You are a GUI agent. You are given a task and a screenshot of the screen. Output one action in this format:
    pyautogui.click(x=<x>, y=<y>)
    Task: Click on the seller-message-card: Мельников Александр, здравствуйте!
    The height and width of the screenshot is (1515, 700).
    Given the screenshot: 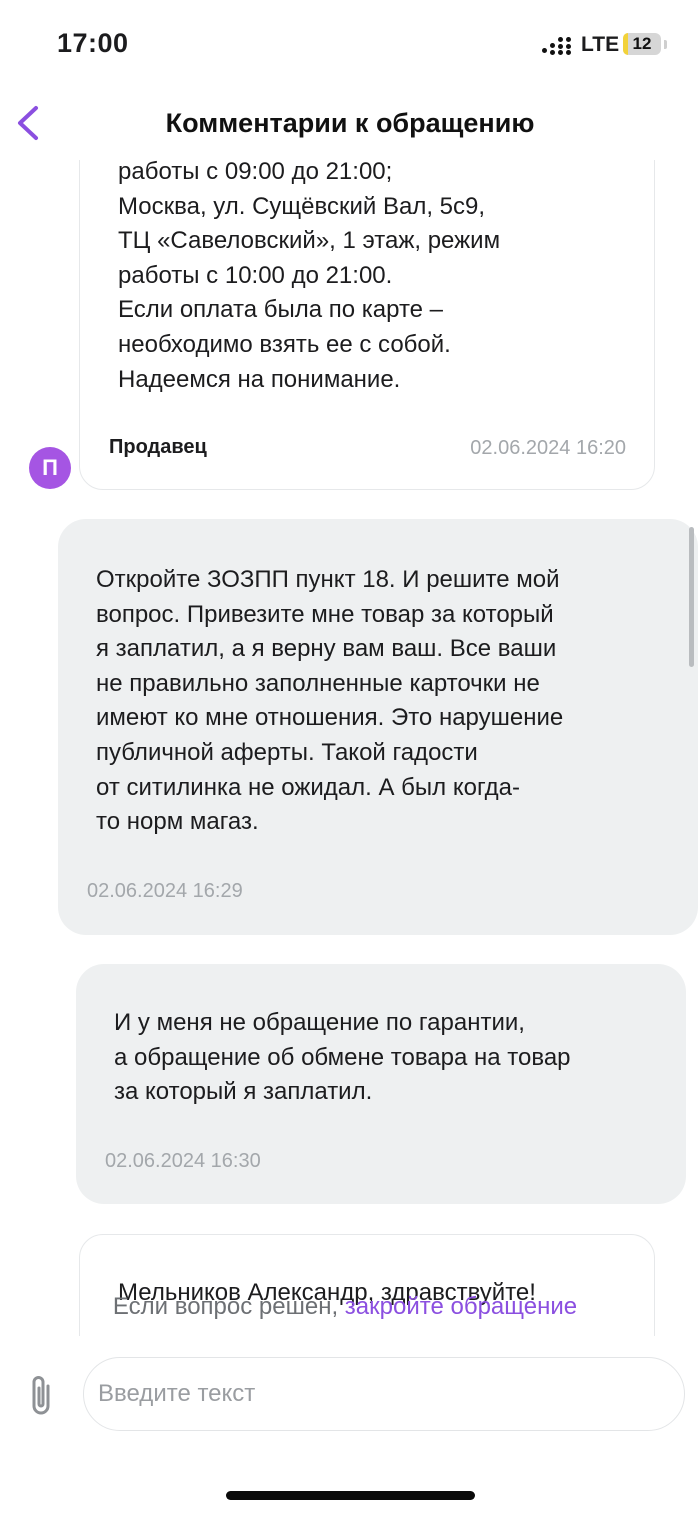 What is the action you would take?
    pyautogui.click(x=367, y=1287)
    